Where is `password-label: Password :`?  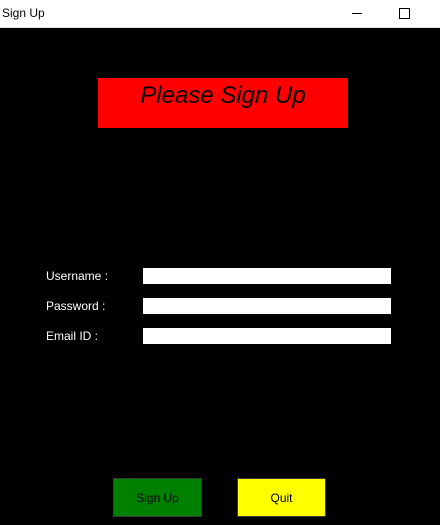 password-label: Password : is located at coordinates (76, 306).